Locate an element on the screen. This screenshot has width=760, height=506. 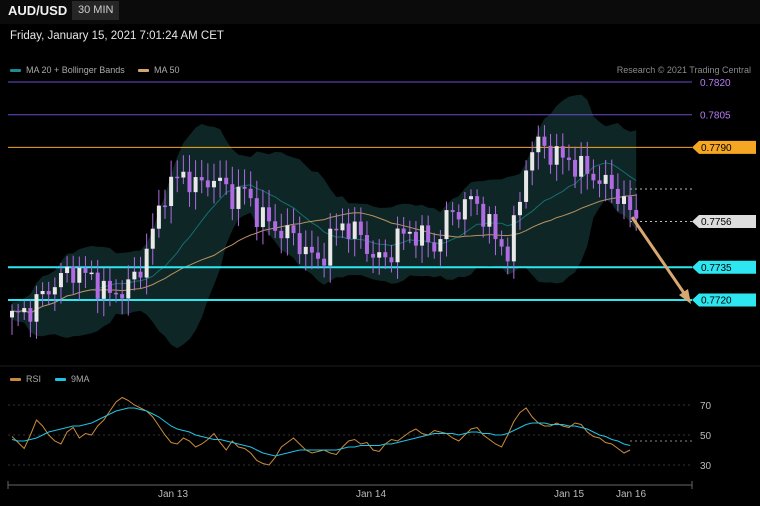
level-label-0: 0.7820 is located at coordinates (715, 83).